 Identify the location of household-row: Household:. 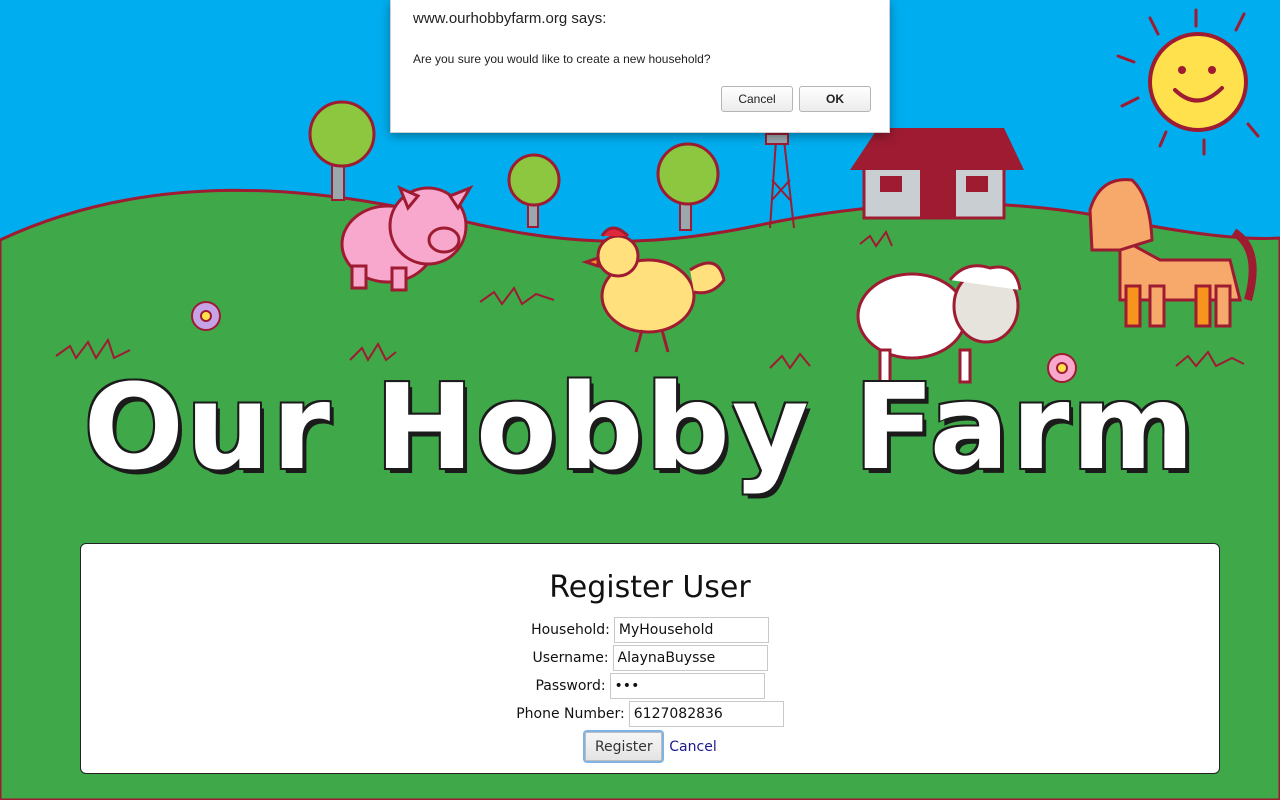
(650, 630).